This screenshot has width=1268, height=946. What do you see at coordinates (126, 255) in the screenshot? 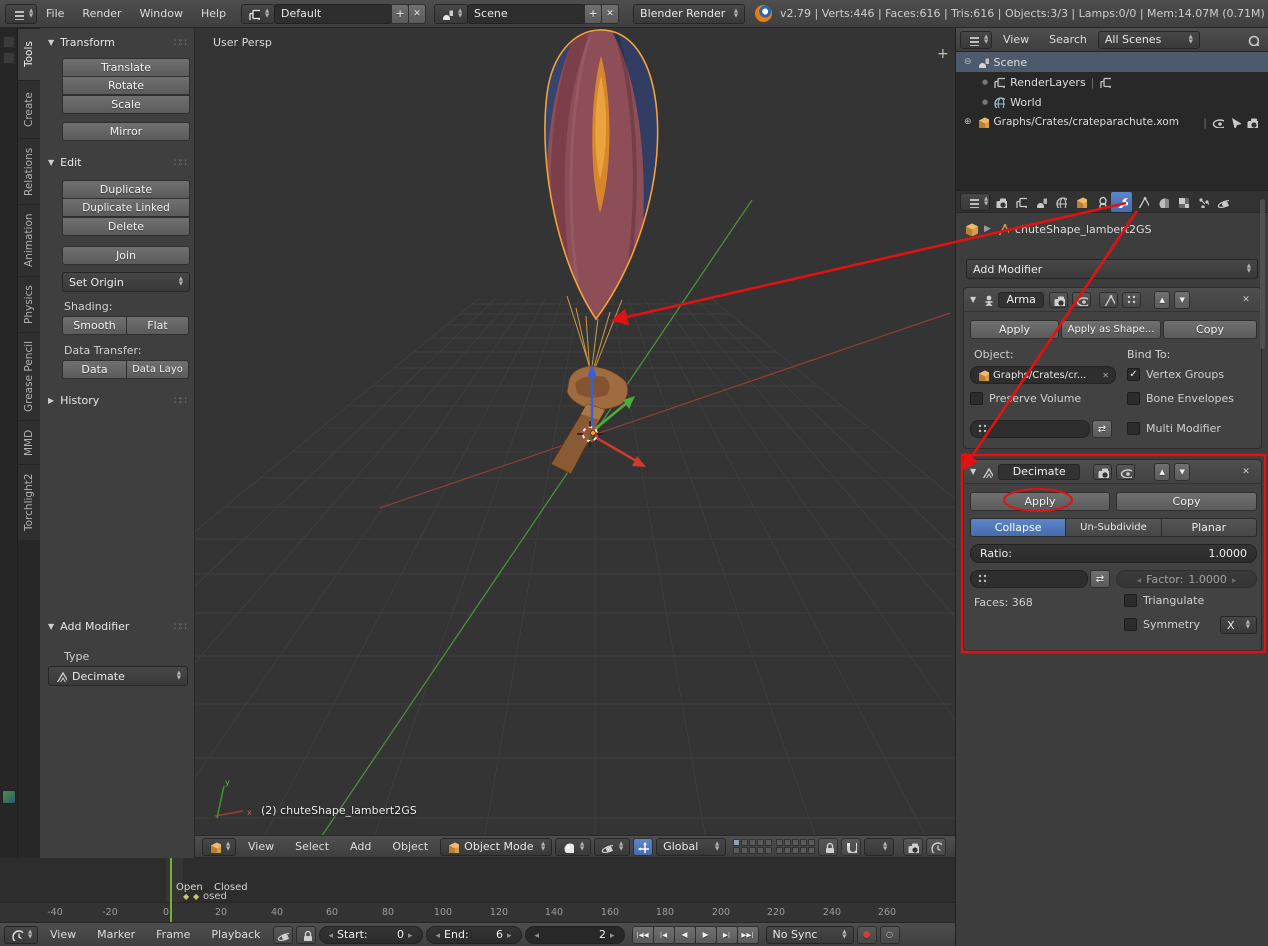
I see `join-button: Join` at bounding box center [126, 255].